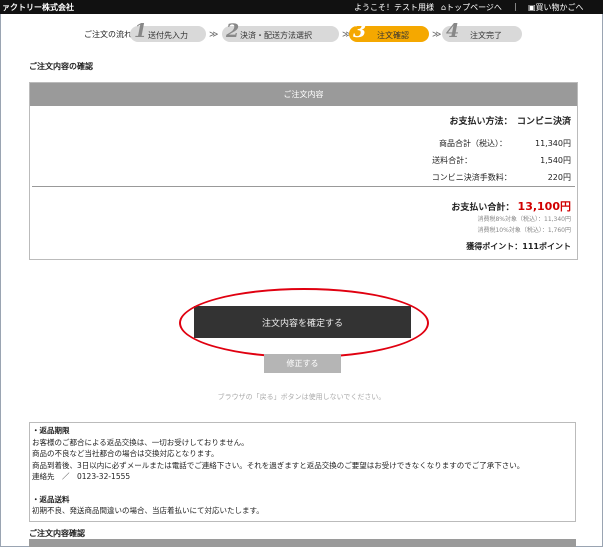  Describe the element at coordinates (51, 499) in the screenshot. I see `return-shipping-title: ・返品送料` at that location.